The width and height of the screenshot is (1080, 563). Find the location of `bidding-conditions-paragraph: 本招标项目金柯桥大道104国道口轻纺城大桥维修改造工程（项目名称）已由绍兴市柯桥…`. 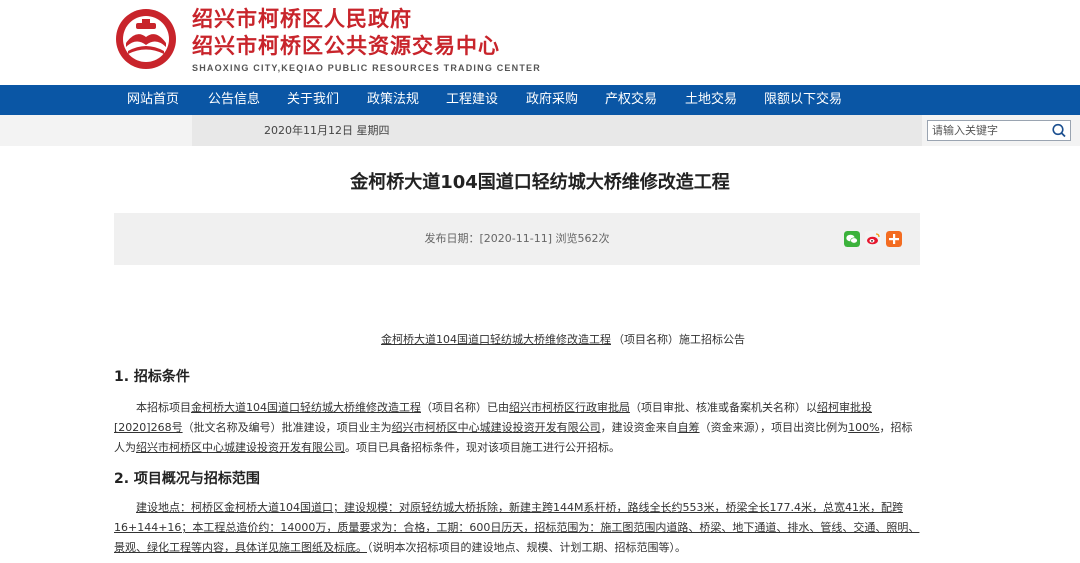

bidding-conditions-paragraph: 本招标项目金柯桥大道104国道口轻纺城大桥维修改造工程（项目名称）已由绍兴市柯桥… is located at coordinates (517, 428).